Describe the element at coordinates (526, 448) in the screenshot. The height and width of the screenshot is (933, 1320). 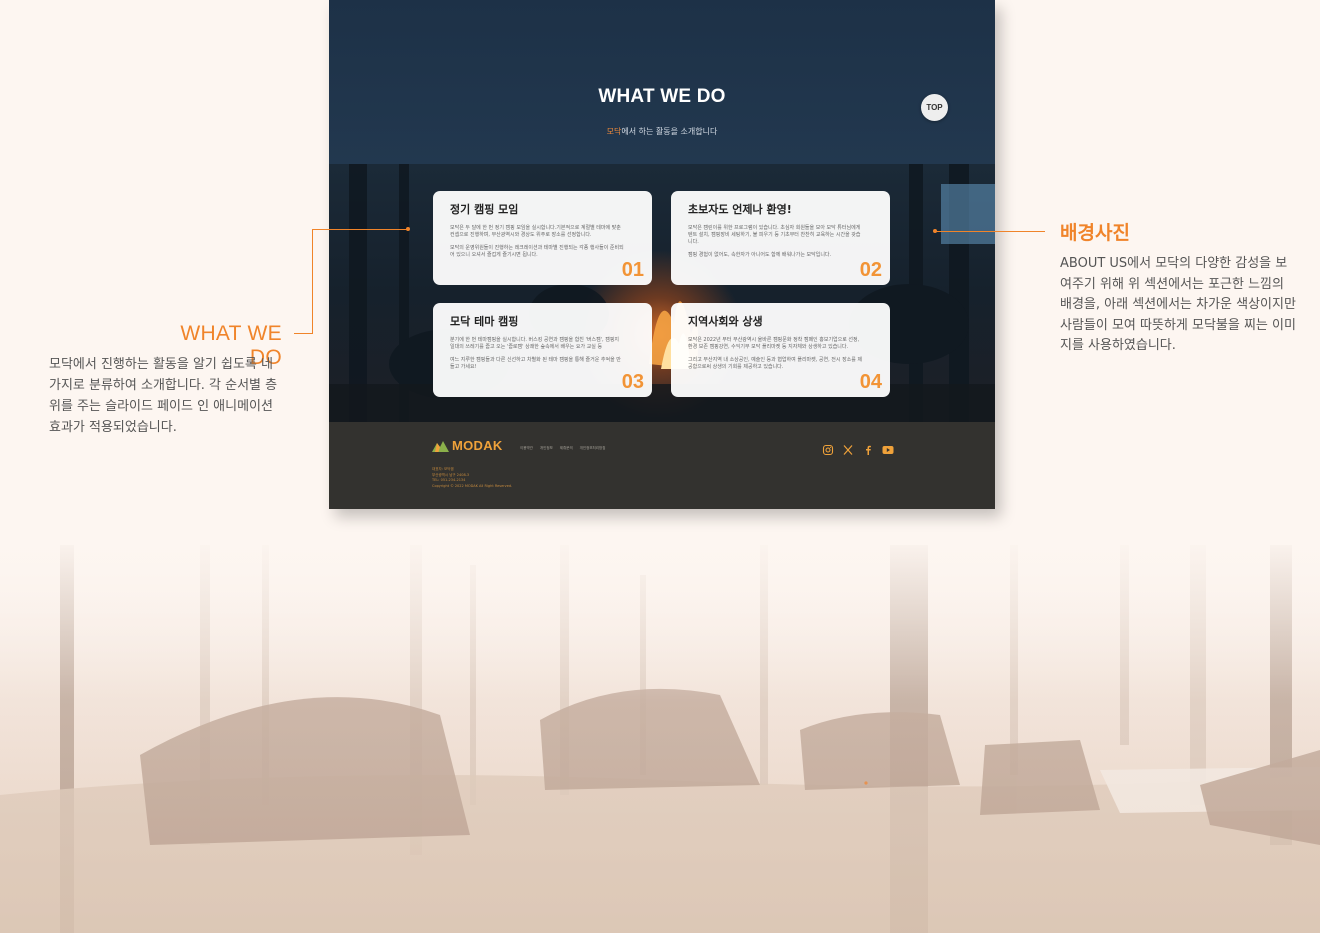
I see `footer-link: 이용약관` at that location.